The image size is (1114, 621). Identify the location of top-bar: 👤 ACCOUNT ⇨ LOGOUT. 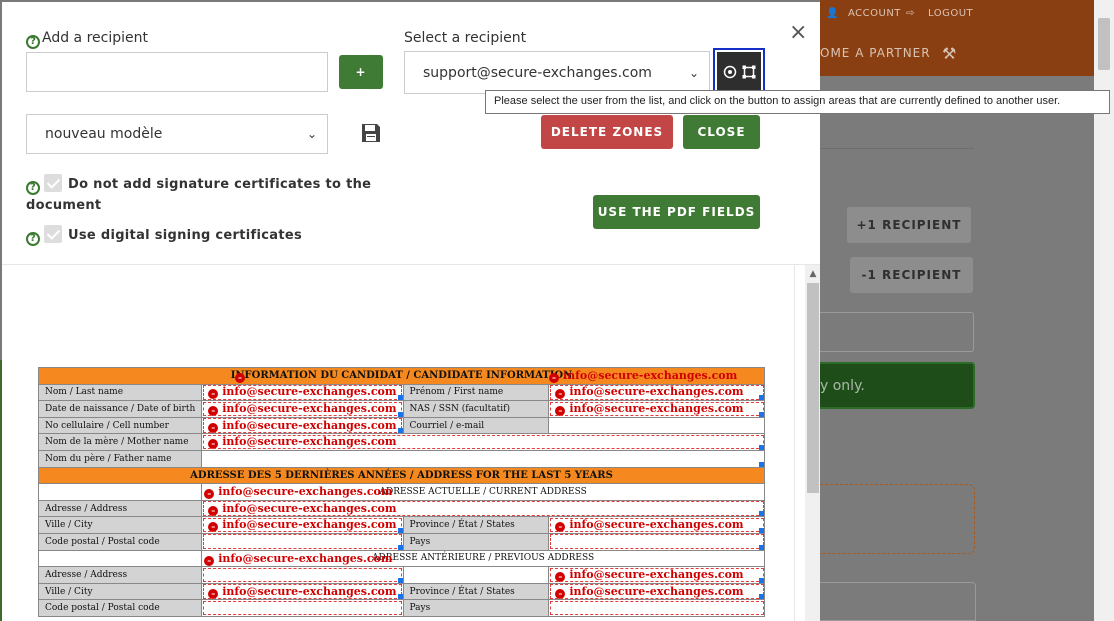
(957, 14).